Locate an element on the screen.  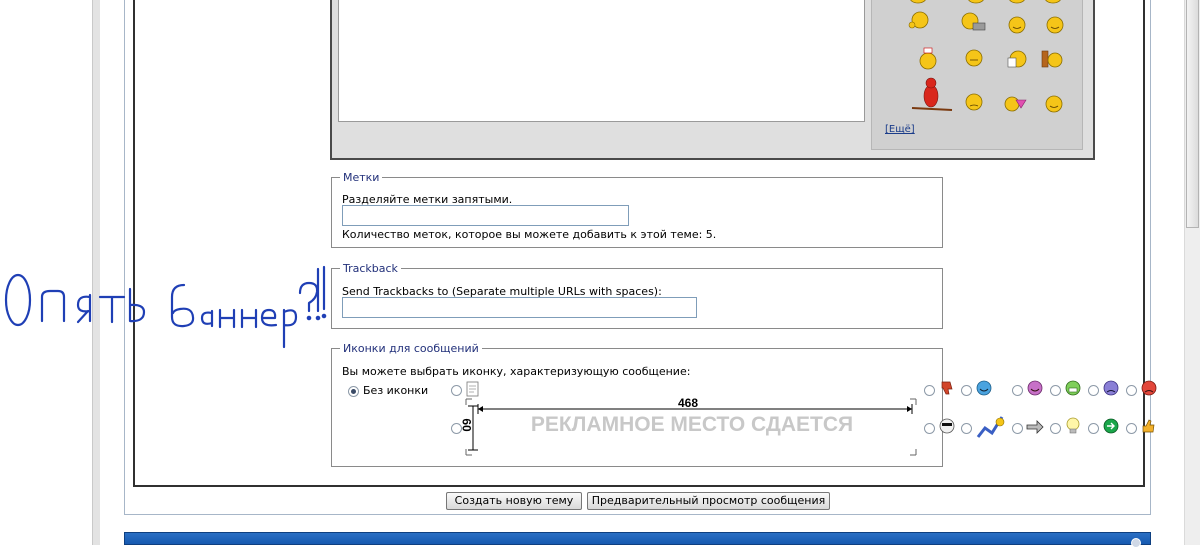
cool-smile-icon is located at coordinates (984, 388).